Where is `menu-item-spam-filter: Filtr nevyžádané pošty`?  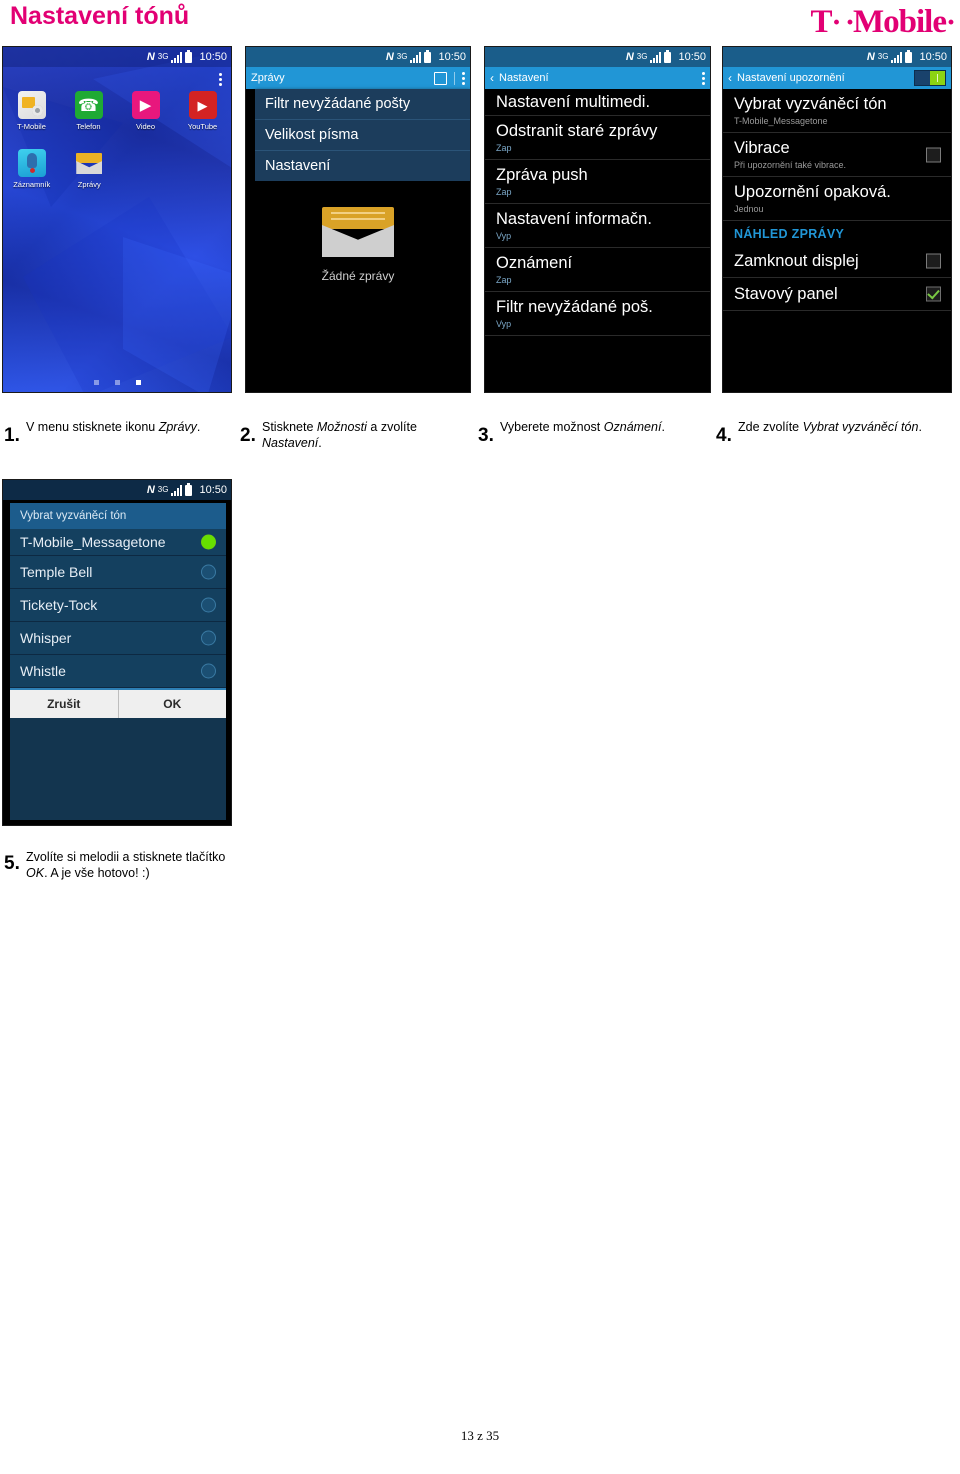
menu-item-spam-filter: Filtr nevyžádané pošty is located at coordinates (362, 104).